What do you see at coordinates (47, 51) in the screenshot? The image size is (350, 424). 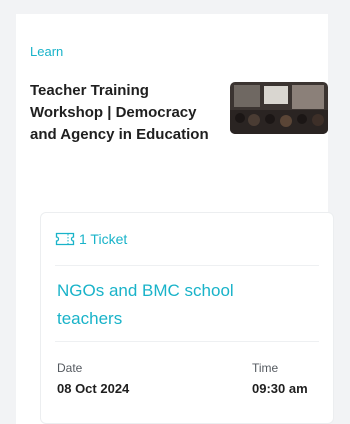 I see `section-label: Learn` at bounding box center [47, 51].